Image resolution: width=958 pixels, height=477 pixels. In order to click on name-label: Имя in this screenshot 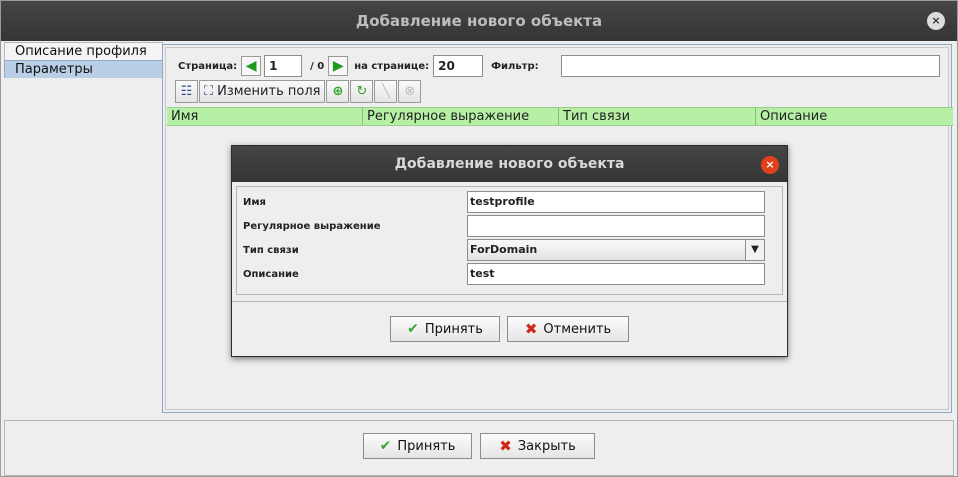, I will do `click(254, 202)`.